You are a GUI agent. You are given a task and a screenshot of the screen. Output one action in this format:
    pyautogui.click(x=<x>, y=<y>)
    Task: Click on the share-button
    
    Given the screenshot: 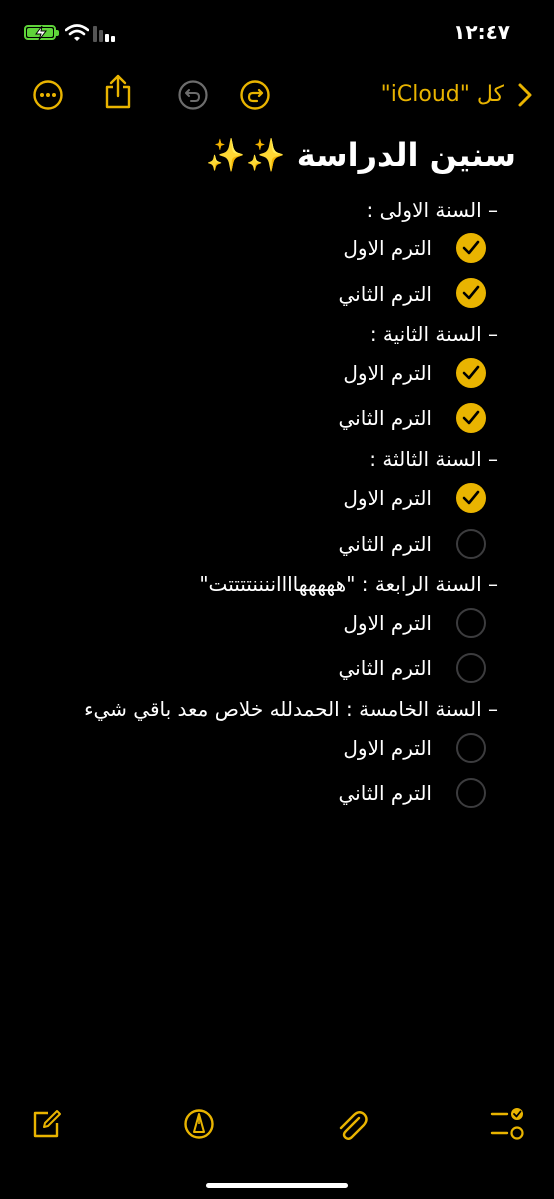 What is the action you would take?
    pyautogui.click(x=118, y=92)
    